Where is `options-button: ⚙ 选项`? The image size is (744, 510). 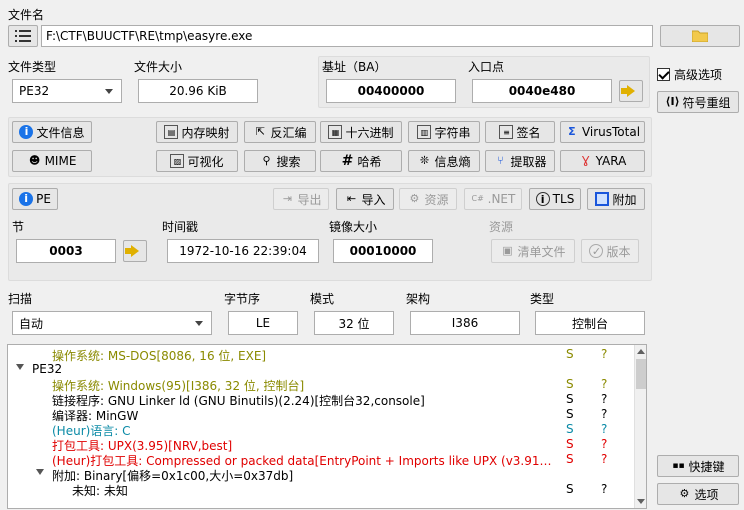 options-button: ⚙ 选项 is located at coordinates (698, 494).